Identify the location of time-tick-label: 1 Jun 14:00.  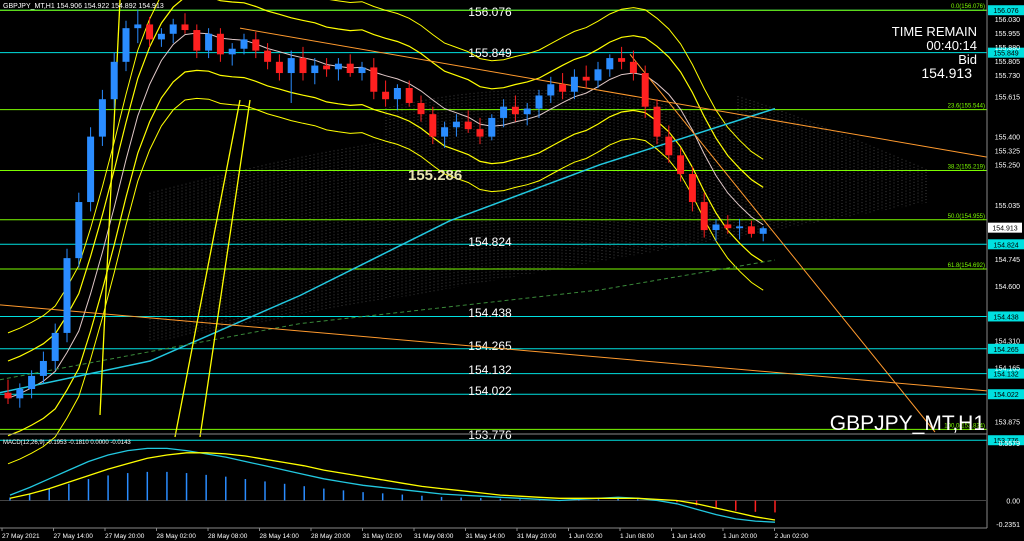
(689, 536).